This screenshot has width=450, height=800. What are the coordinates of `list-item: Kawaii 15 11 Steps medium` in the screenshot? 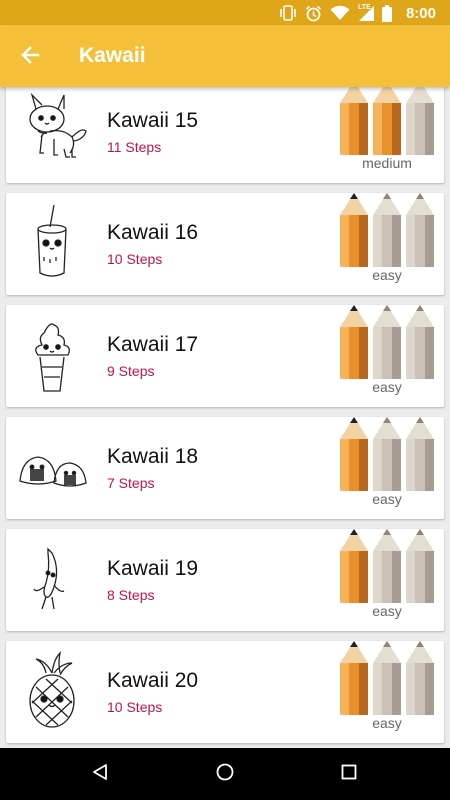 It's located at (225, 135).